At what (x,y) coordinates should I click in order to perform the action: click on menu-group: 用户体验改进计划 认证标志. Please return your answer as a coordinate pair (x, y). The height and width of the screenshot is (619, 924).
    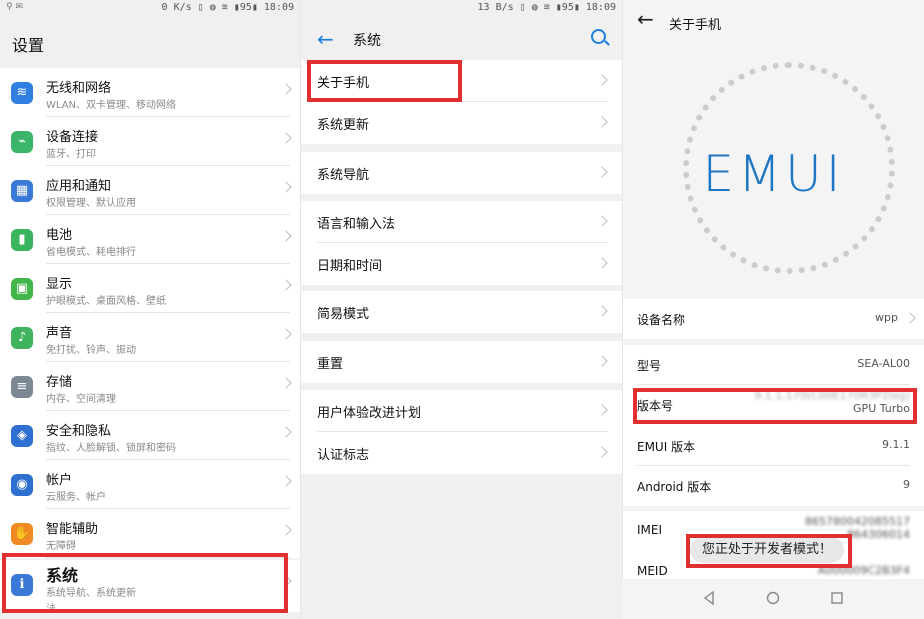
    Looking at the image, I should click on (461, 432).